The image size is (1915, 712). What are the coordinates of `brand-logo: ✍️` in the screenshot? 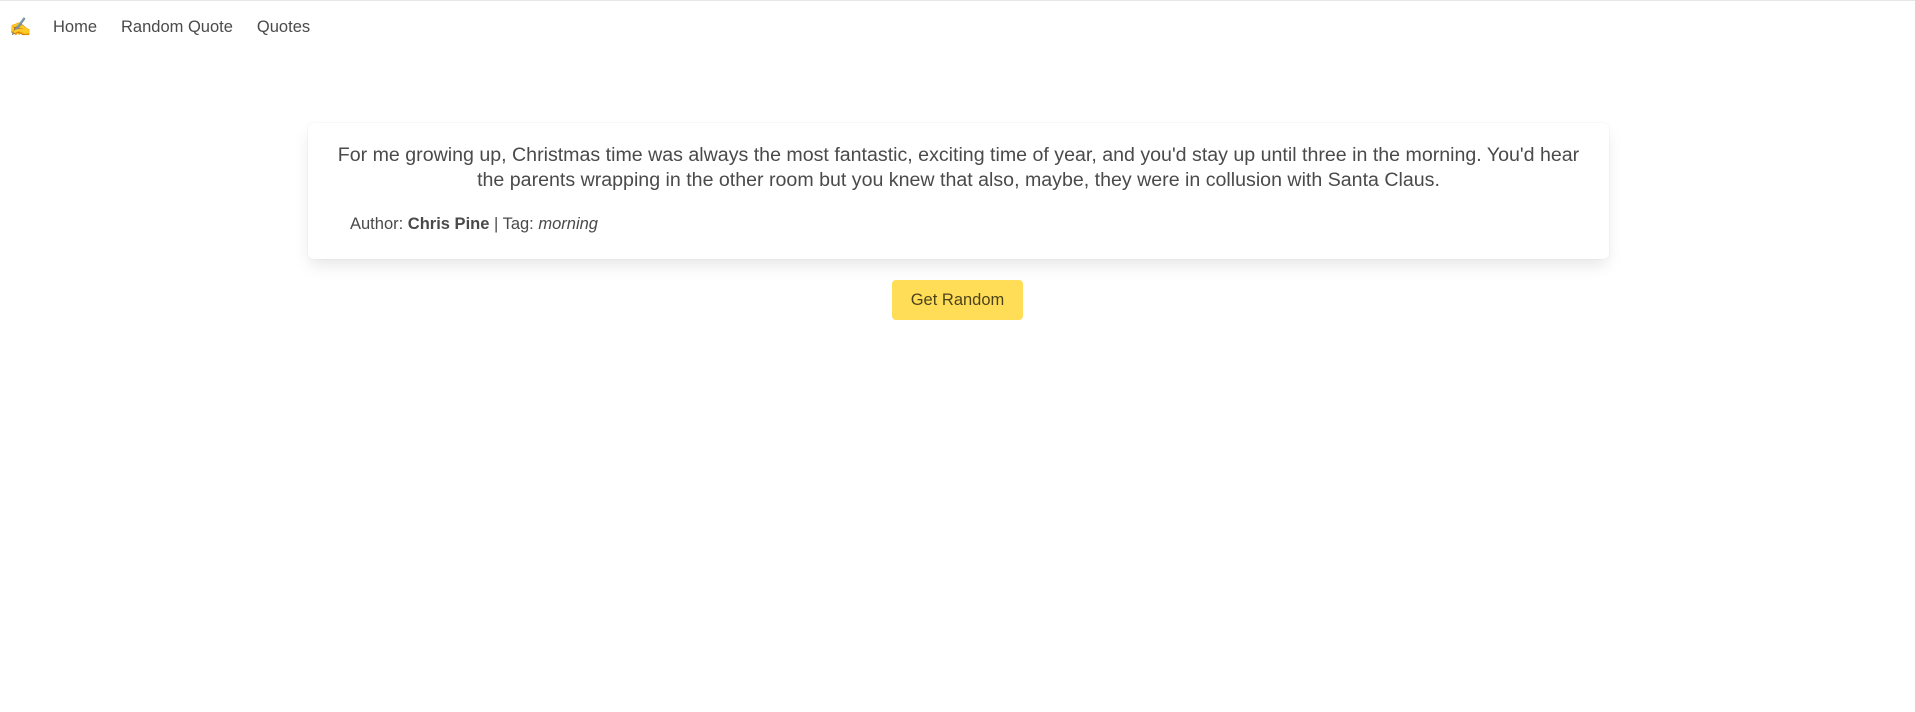 It's located at (20, 27).